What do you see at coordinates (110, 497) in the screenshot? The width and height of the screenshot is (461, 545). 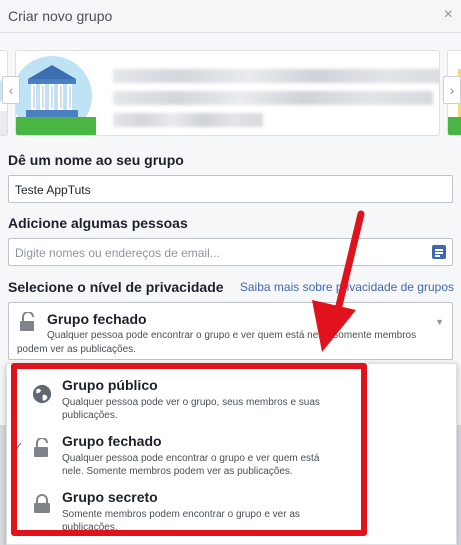 I see `privacy-option-title: Grupo secreto` at bounding box center [110, 497].